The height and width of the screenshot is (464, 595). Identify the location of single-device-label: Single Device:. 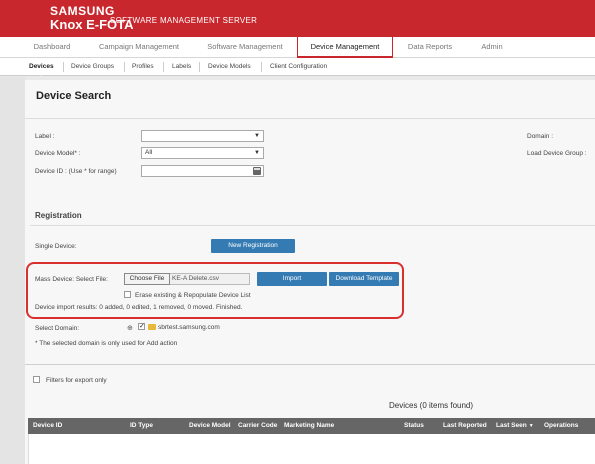
(56, 246).